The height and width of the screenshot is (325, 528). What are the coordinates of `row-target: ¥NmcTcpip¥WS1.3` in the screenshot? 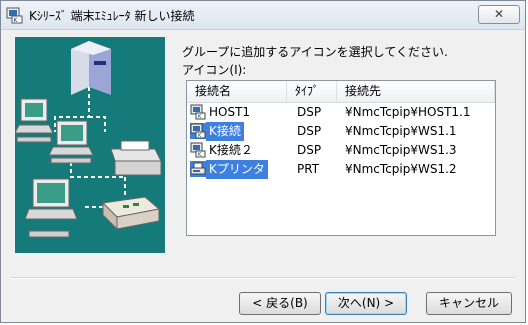 It's located at (401, 150).